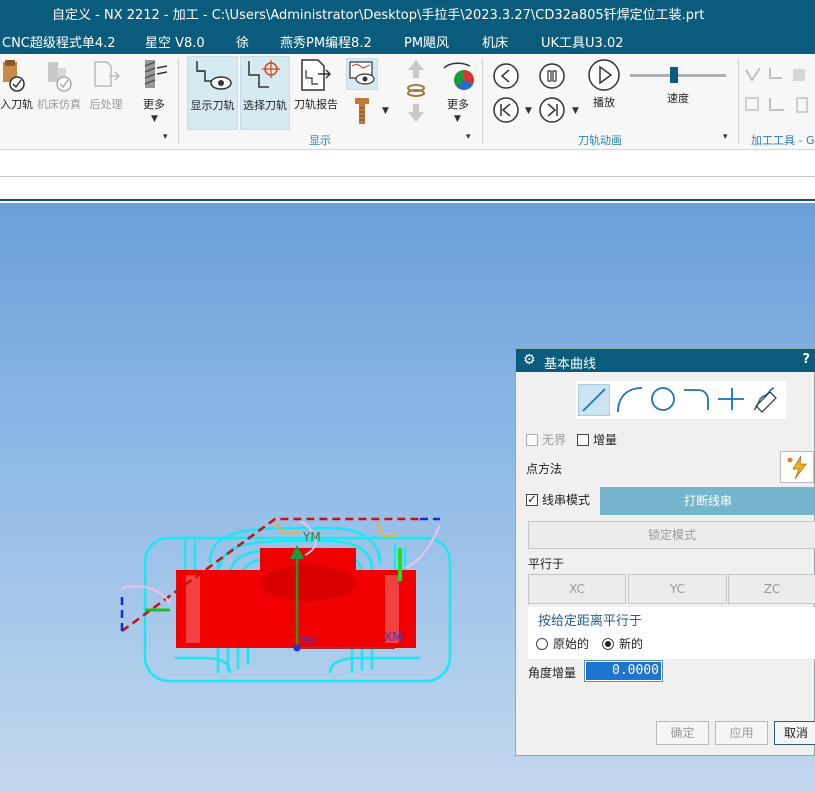 The height and width of the screenshot is (792, 815). Describe the element at coordinates (458, 76) in the screenshot. I see `color-wheel-icon` at that location.